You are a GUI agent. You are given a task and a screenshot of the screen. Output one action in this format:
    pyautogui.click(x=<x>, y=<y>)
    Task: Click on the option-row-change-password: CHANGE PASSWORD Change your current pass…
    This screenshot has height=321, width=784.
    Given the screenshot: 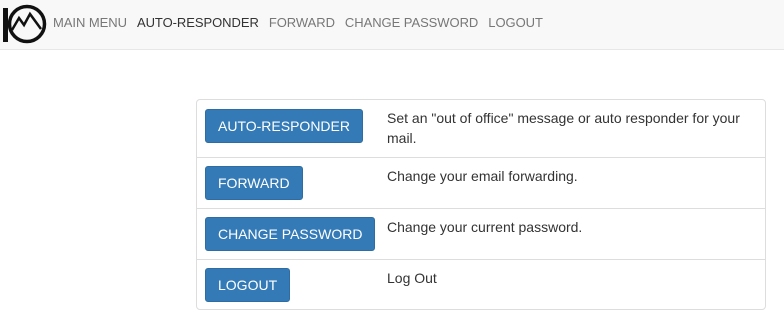 What is the action you would take?
    pyautogui.click(x=481, y=233)
    